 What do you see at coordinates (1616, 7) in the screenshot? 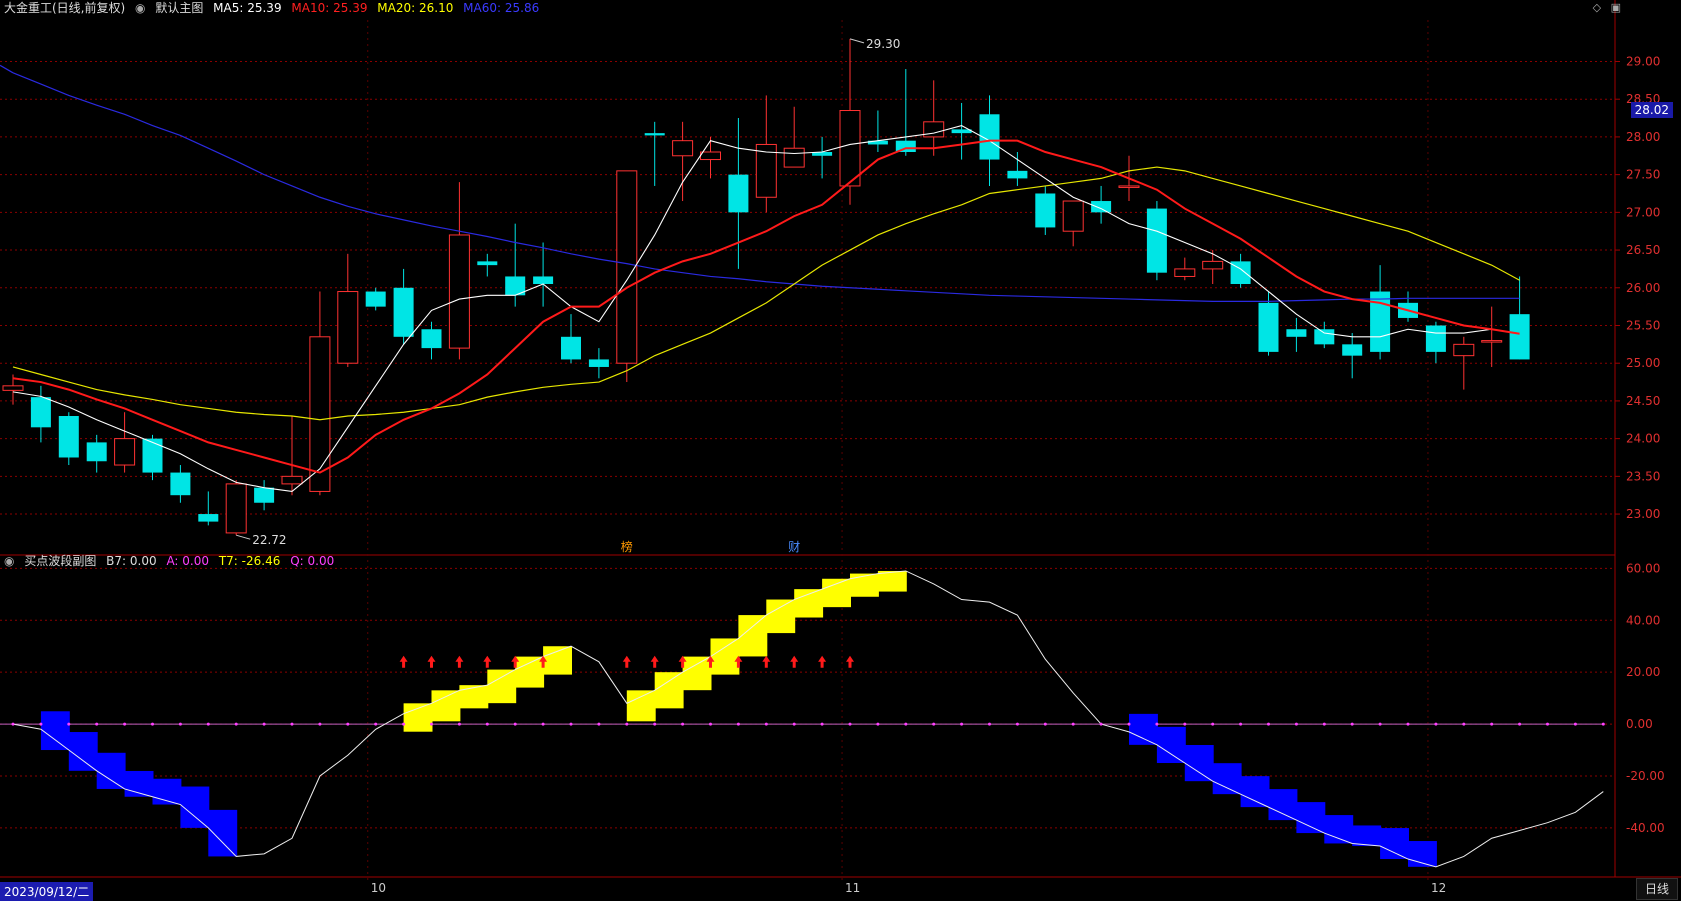
I see `window-icon: ▣` at bounding box center [1616, 7].